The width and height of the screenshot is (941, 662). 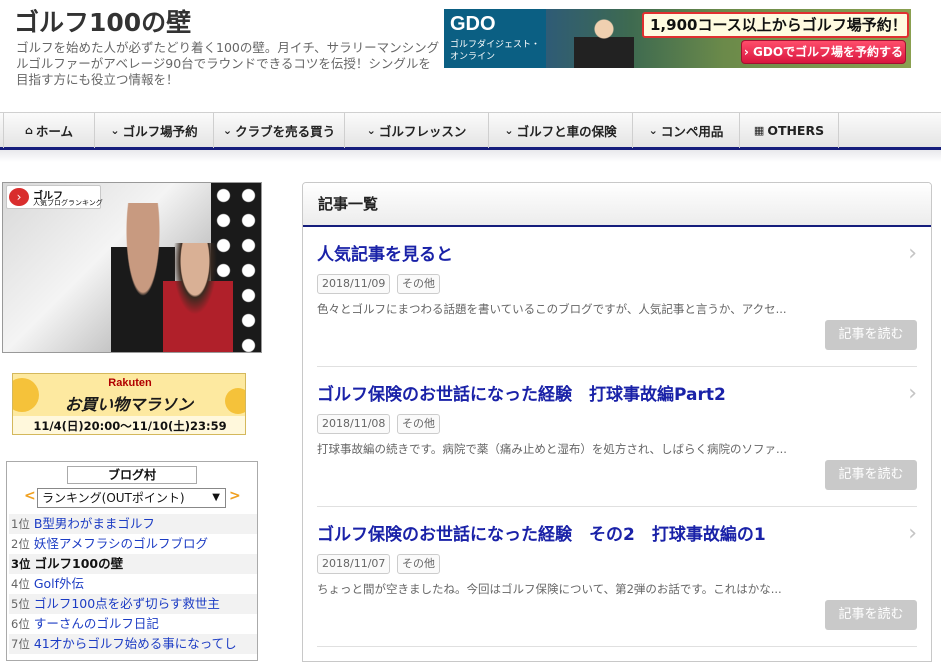 What do you see at coordinates (216, 497) in the screenshot?
I see `dropdown-arrow-icon: ▼` at bounding box center [216, 497].